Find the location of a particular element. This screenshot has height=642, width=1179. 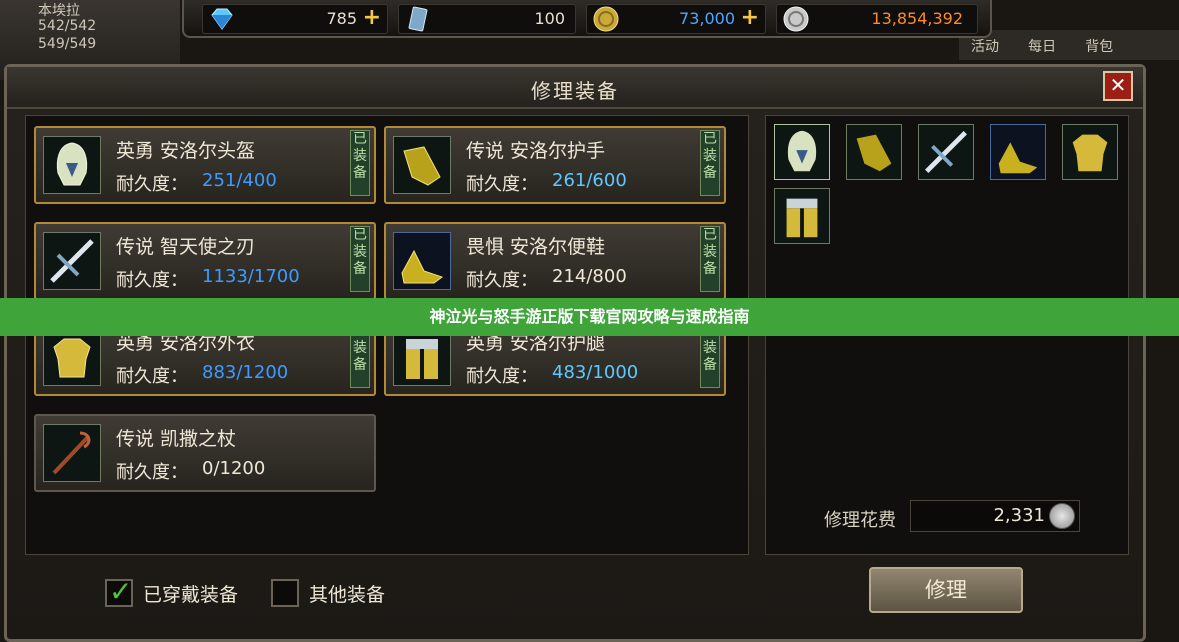

resource-gold: 73,000 + is located at coordinates (676, 19).